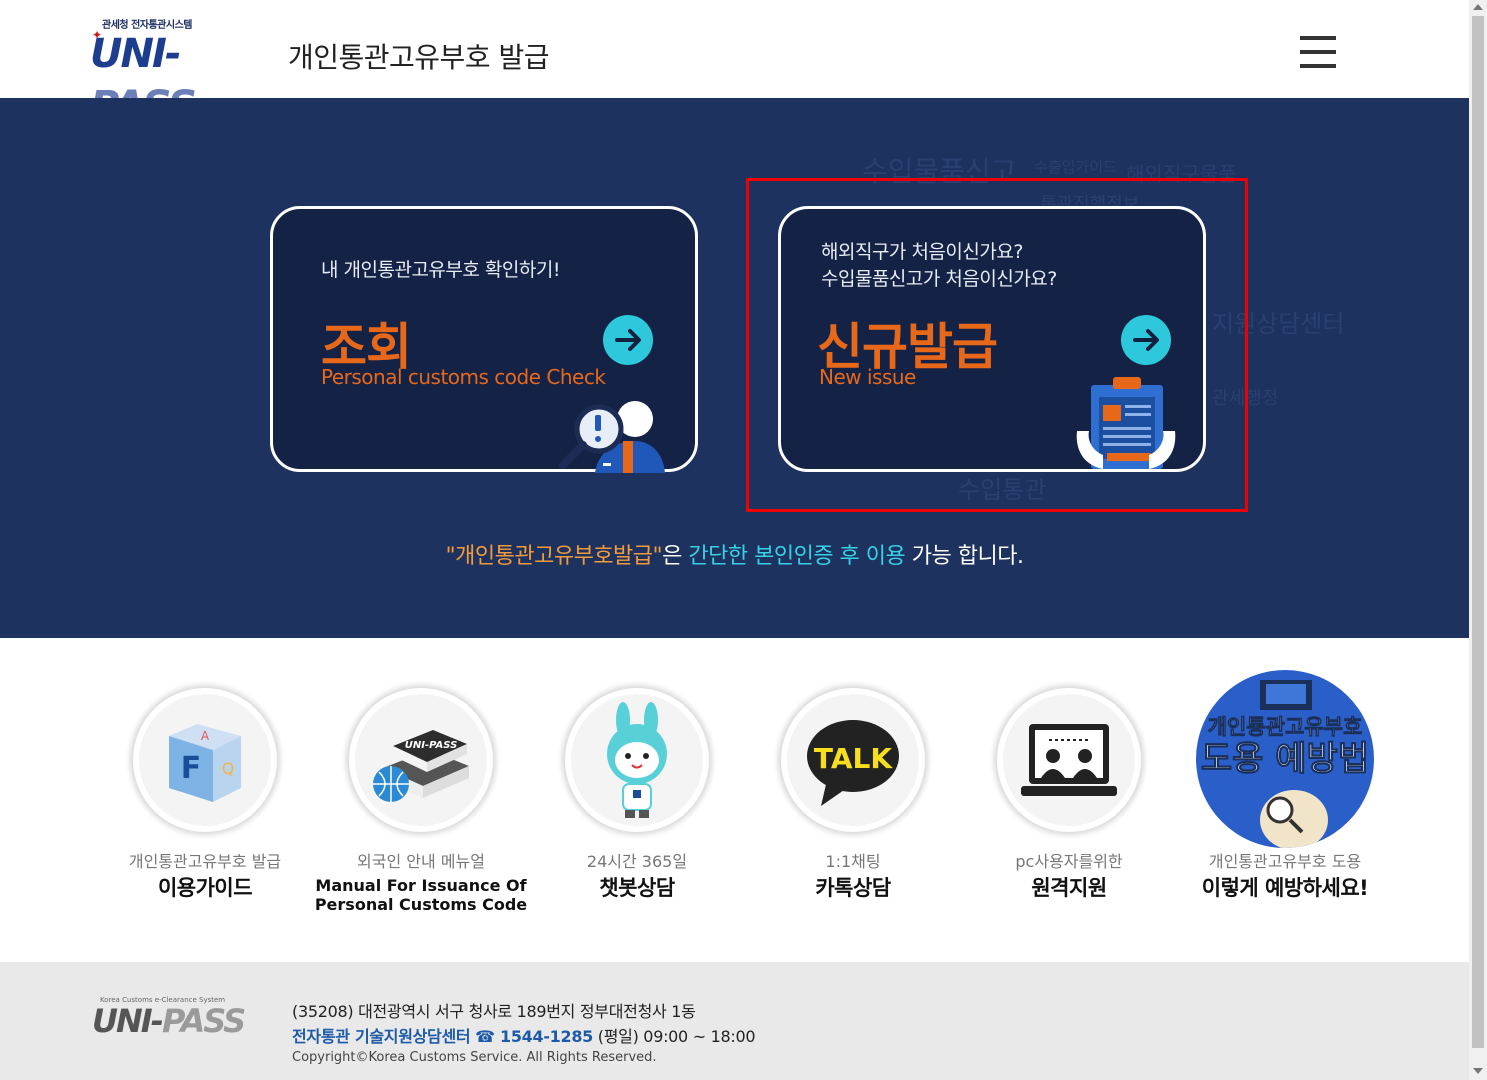 The height and width of the screenshot is (1080, 1487). What do you see at coordinates (381, 1036) in the screenshot?
I see `help-center-name: 전자통관 기술지원상담센터` at bounding box center [381, 1036].